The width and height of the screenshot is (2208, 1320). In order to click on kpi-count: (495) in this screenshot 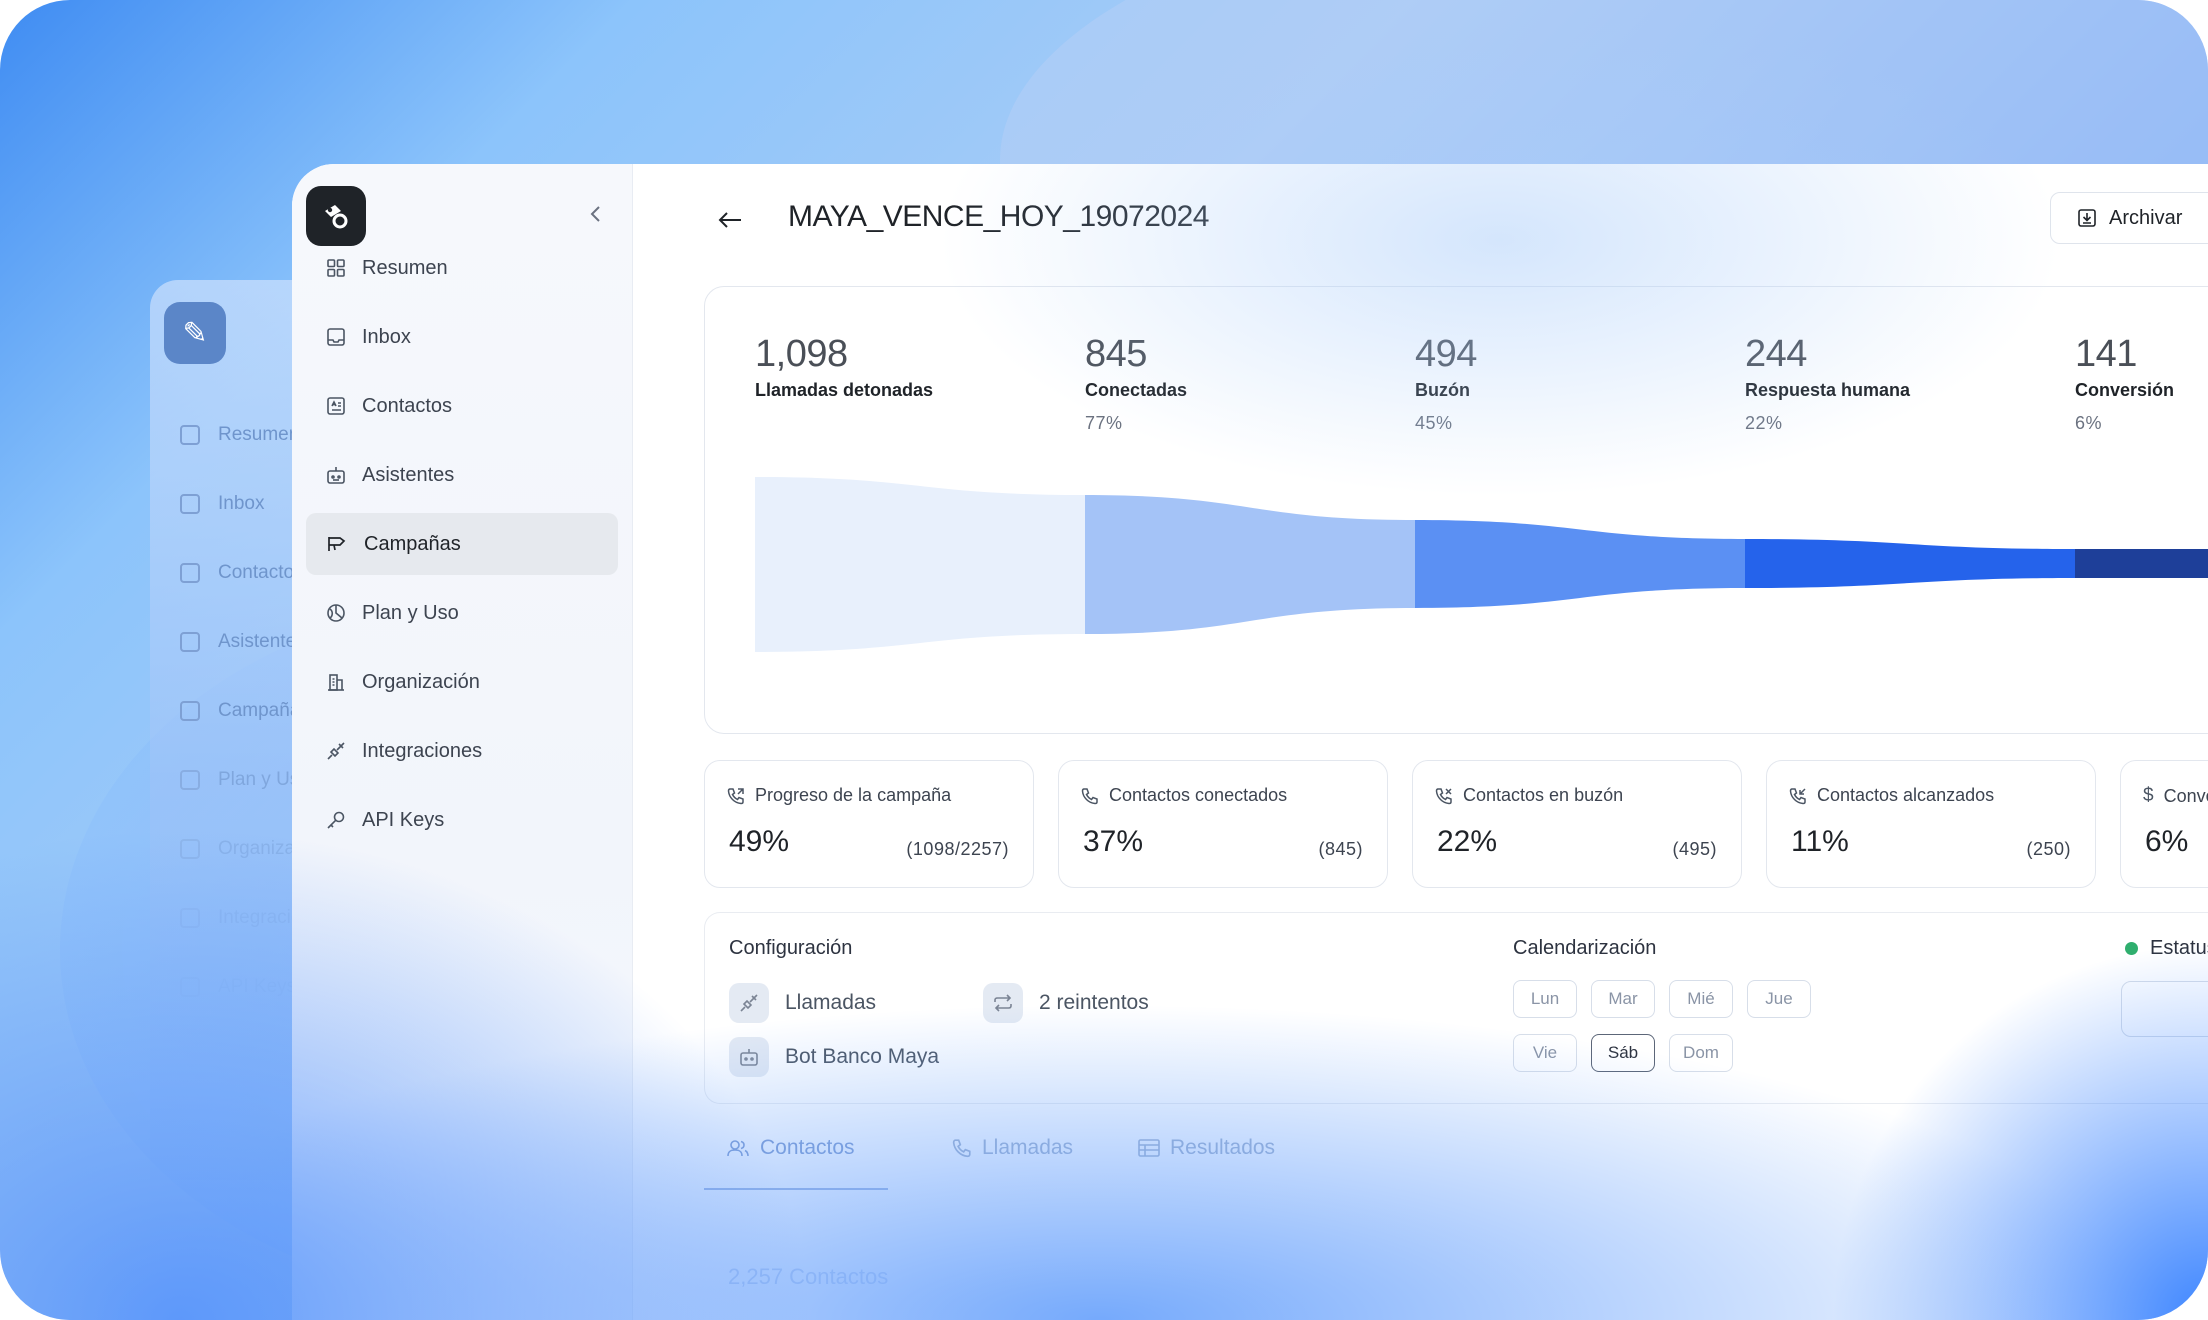, I will do `click(1694, 849)`.